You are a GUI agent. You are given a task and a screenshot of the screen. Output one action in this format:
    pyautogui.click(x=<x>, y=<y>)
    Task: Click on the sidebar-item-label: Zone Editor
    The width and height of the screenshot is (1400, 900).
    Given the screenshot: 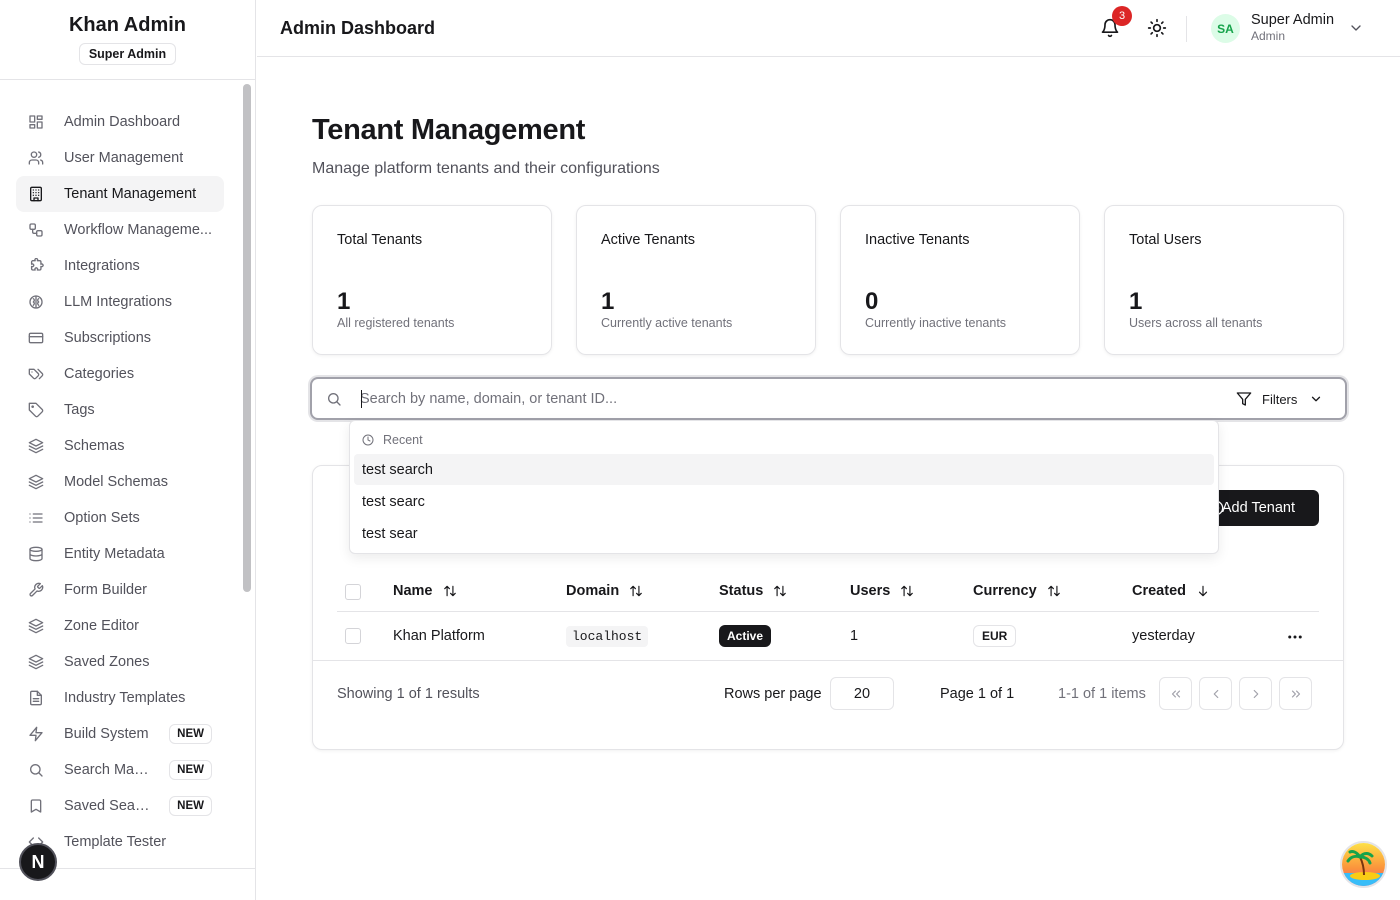 What is the action you would take?
    pyautogui.click(x=101, y=626)
    